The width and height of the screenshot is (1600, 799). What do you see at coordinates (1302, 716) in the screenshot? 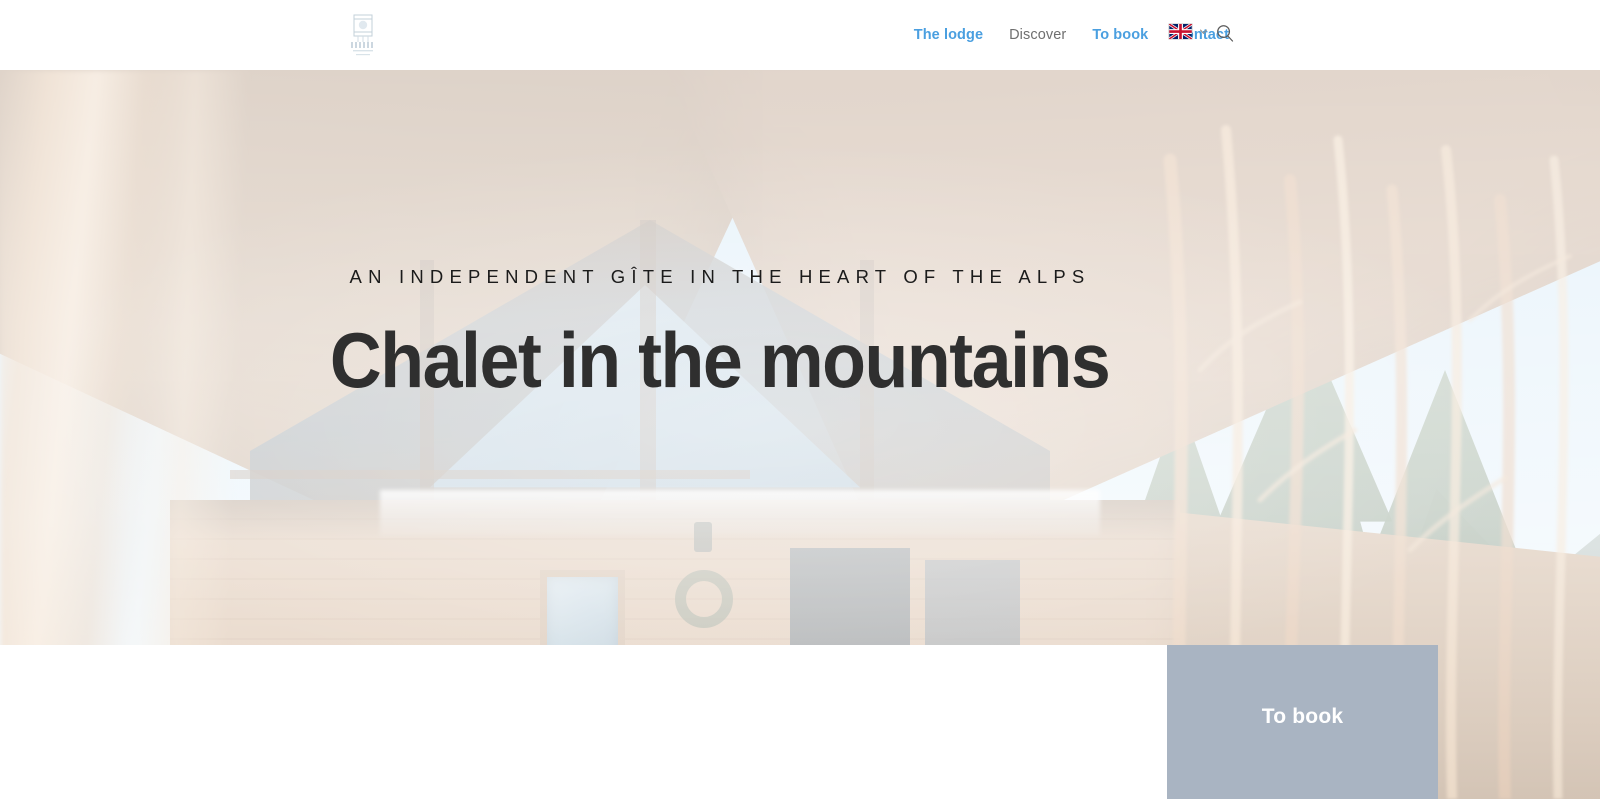
I see `to-book-cta-label: To book` at bounding box center [1302, 716].